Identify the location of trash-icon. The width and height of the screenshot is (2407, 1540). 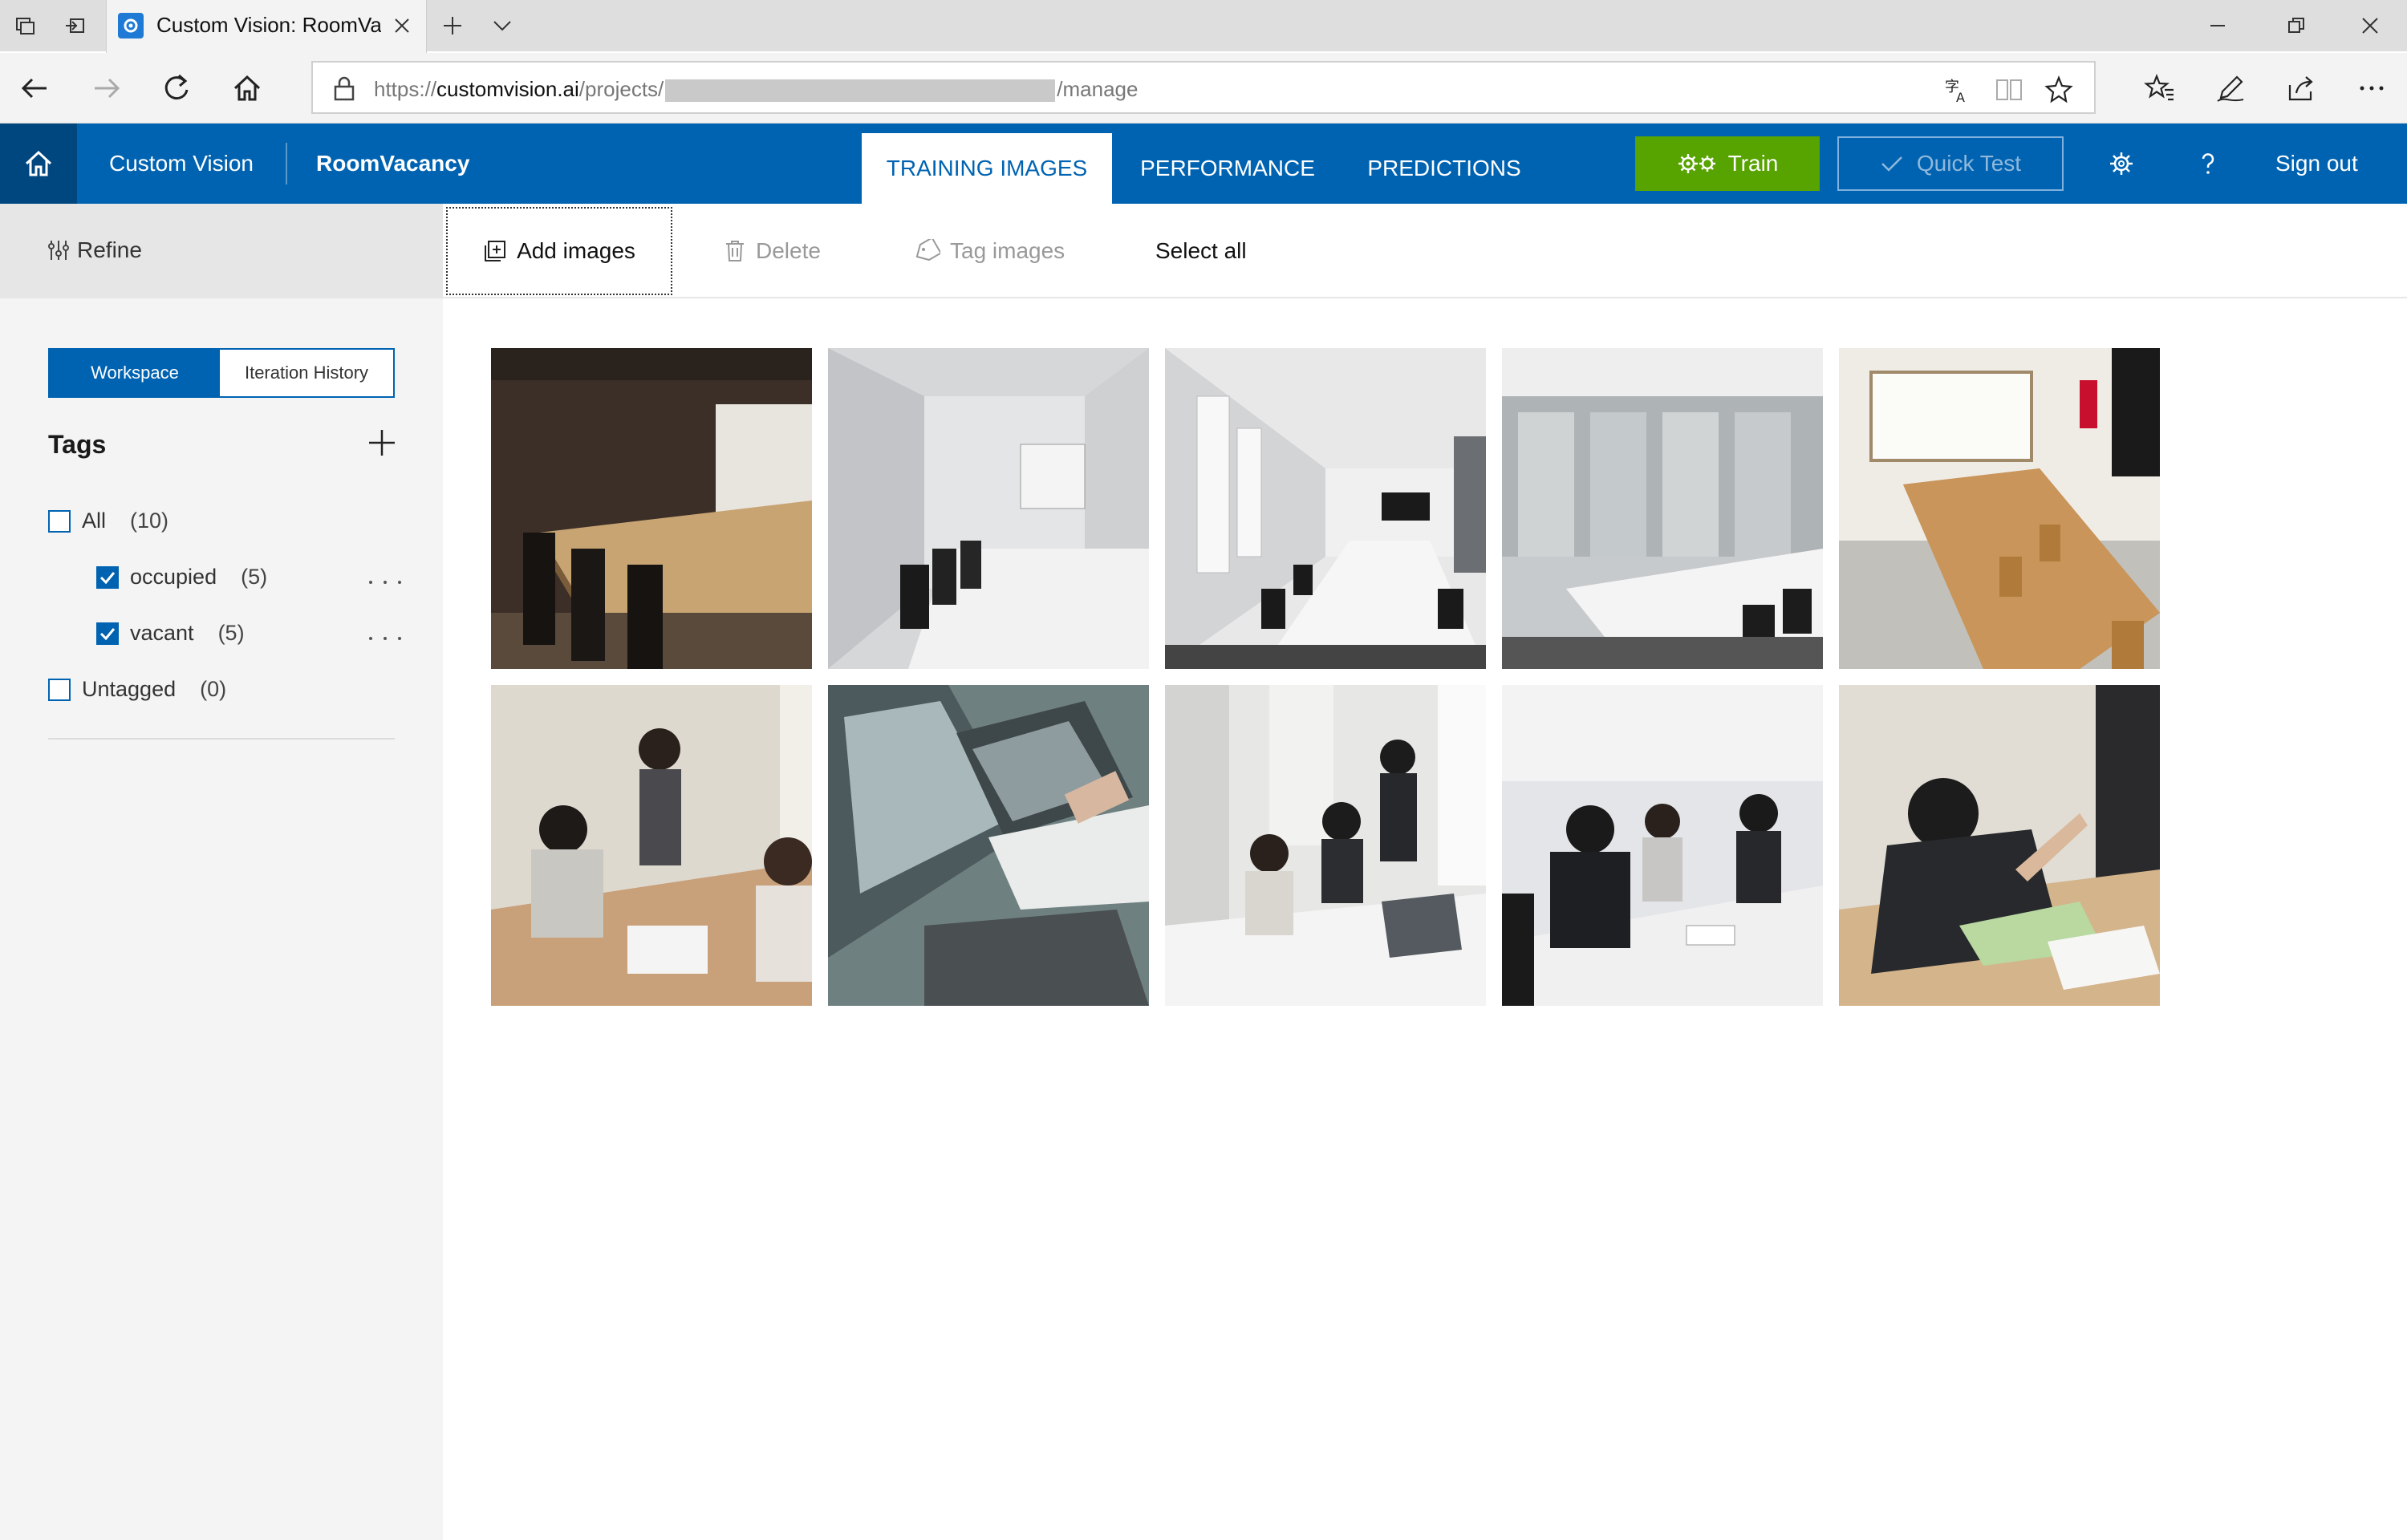
(735, 251).